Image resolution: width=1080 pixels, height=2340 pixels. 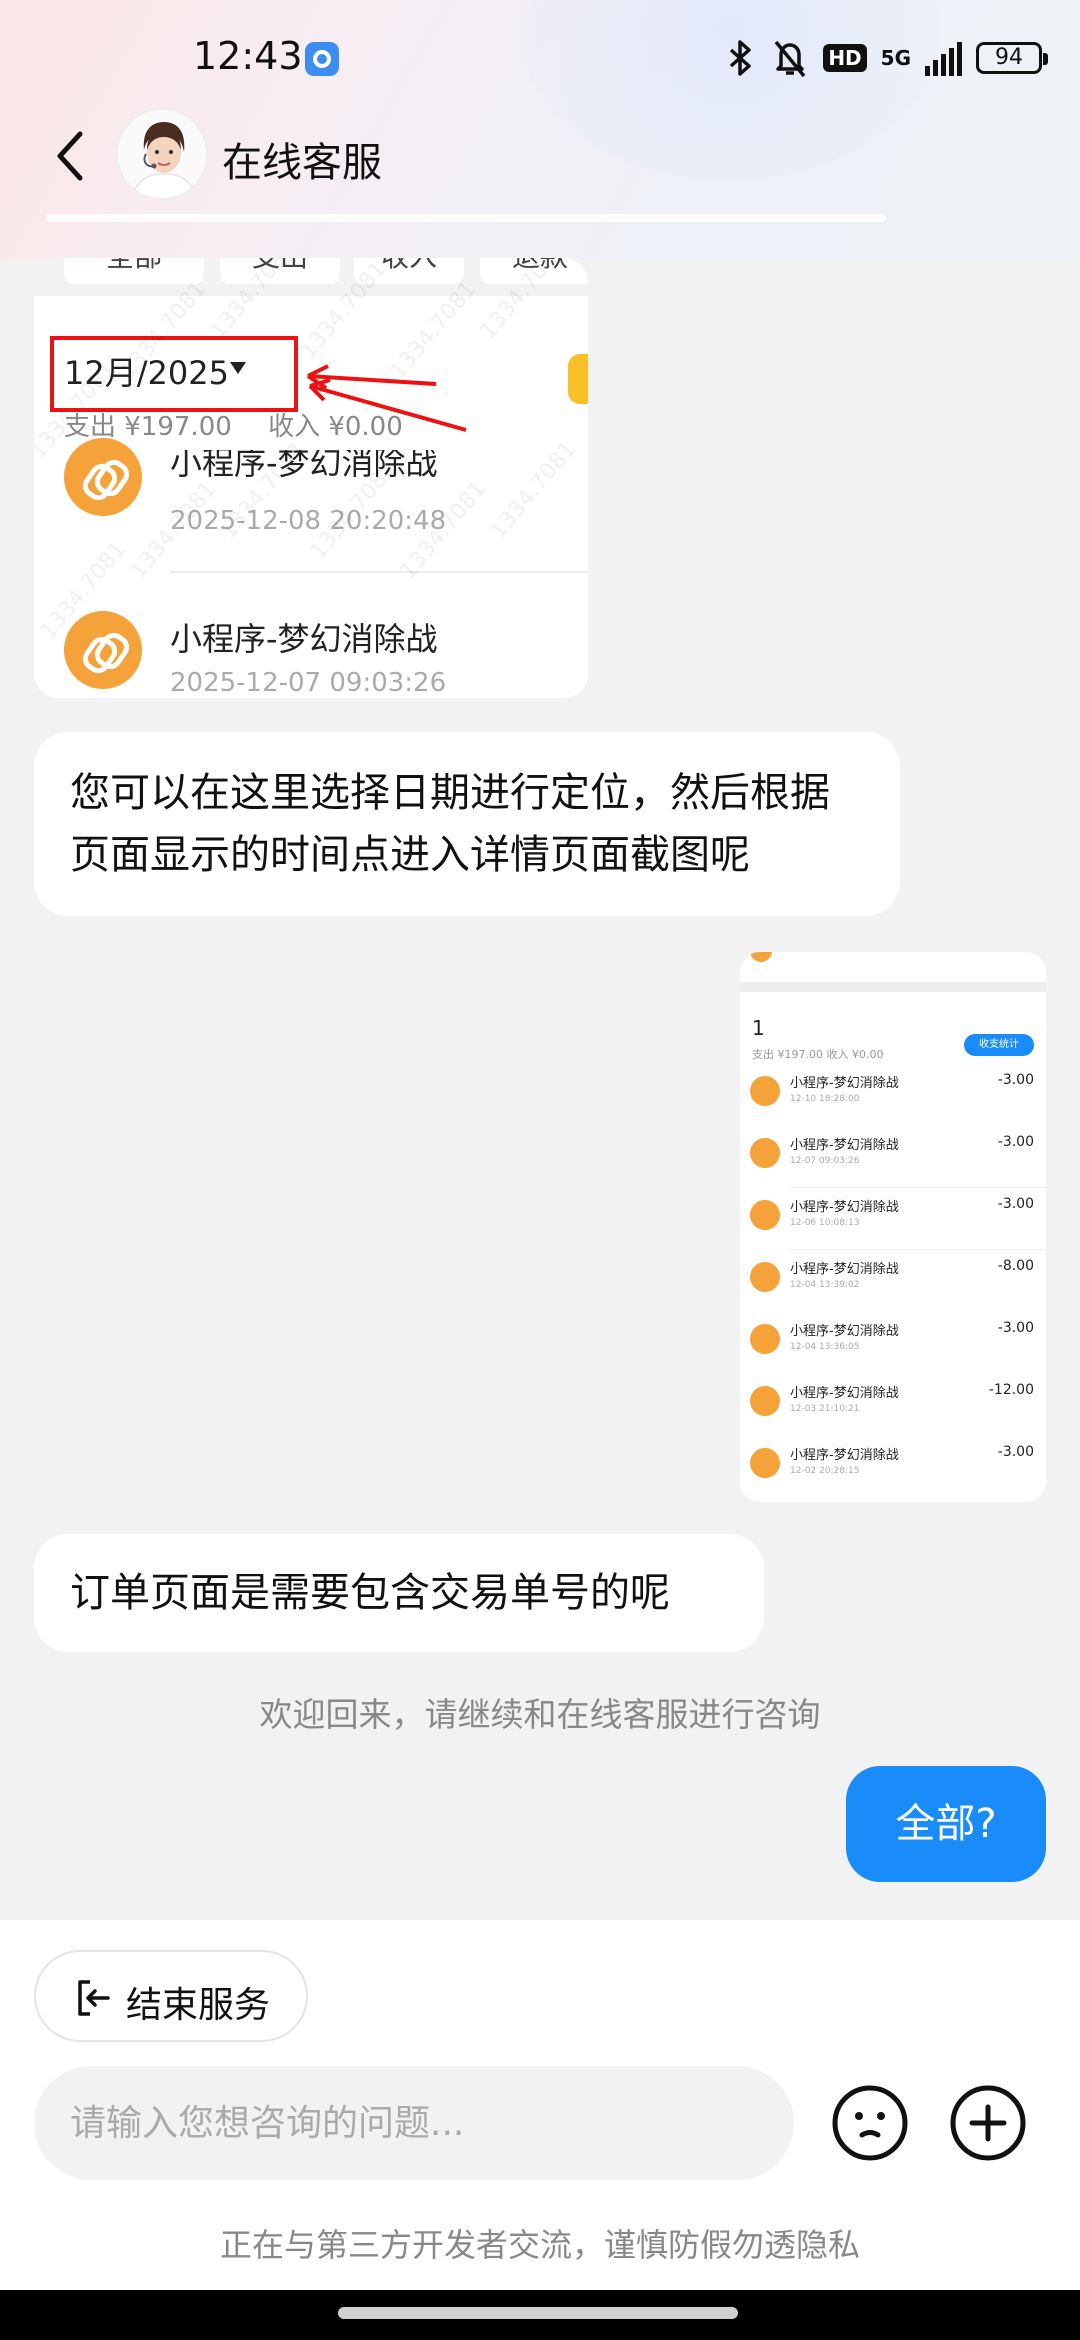 What do you see at coordinates (409, 271) in the screenshot?
I see `chip-income: 收入` at bounding box center [409, 271].